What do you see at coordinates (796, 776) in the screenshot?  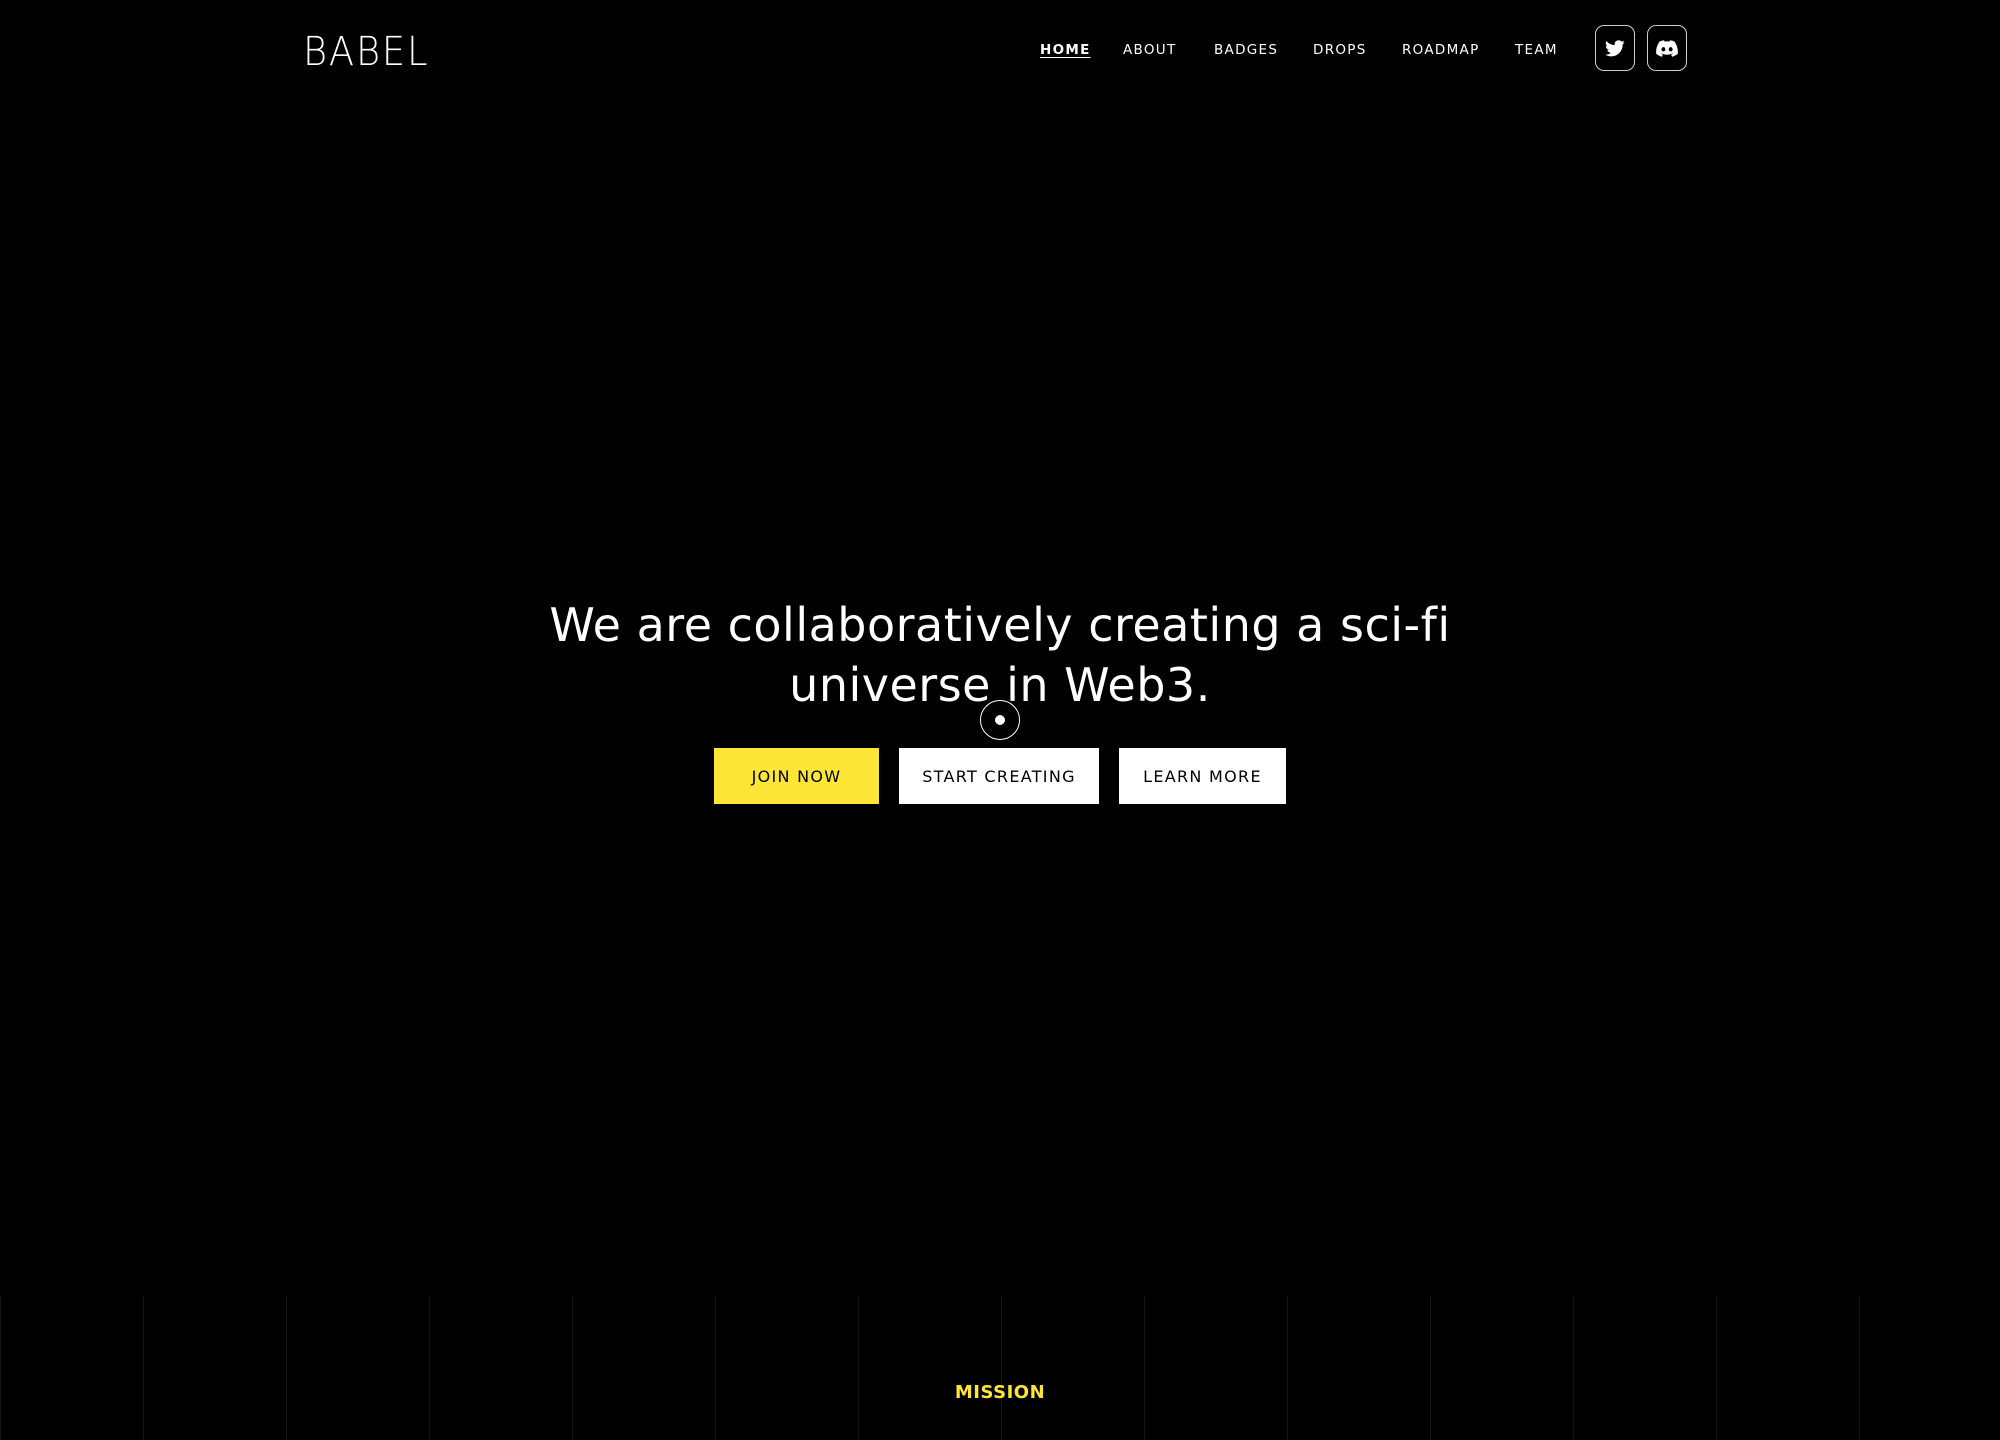 I see `join-now-button: JOIN NOW` at bounding box center [796, 776].